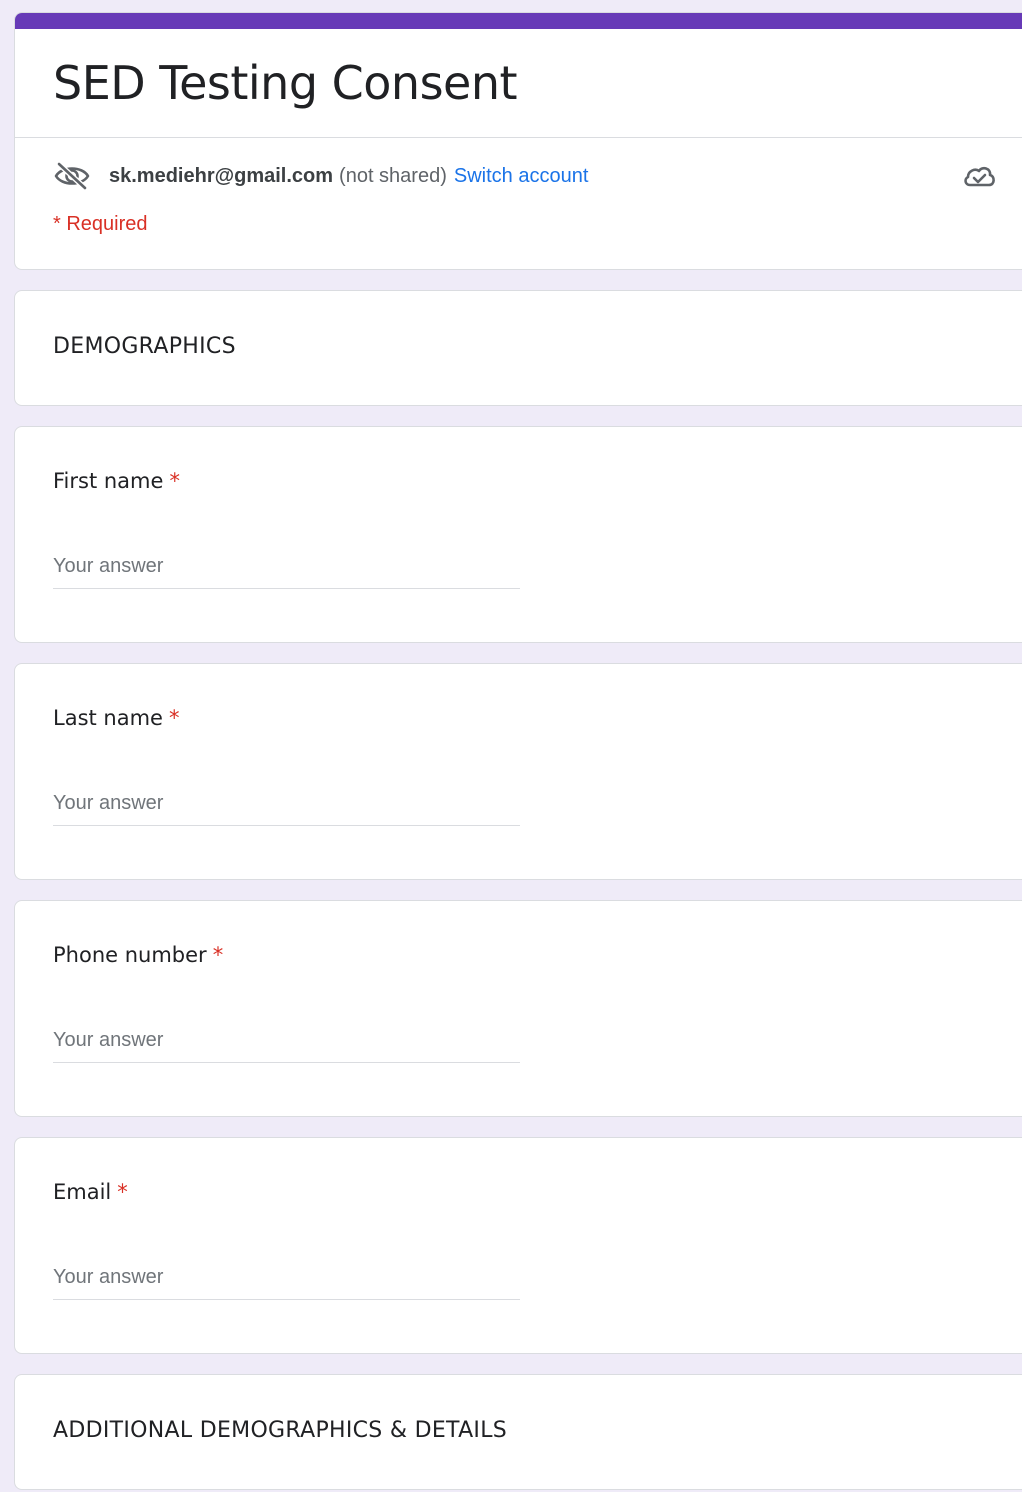 The image size is (1022, 1492). What do you see at coordinates (72, 176) in the screenshot?
I see `eye-off-icon` at bounding box center [72, 176].